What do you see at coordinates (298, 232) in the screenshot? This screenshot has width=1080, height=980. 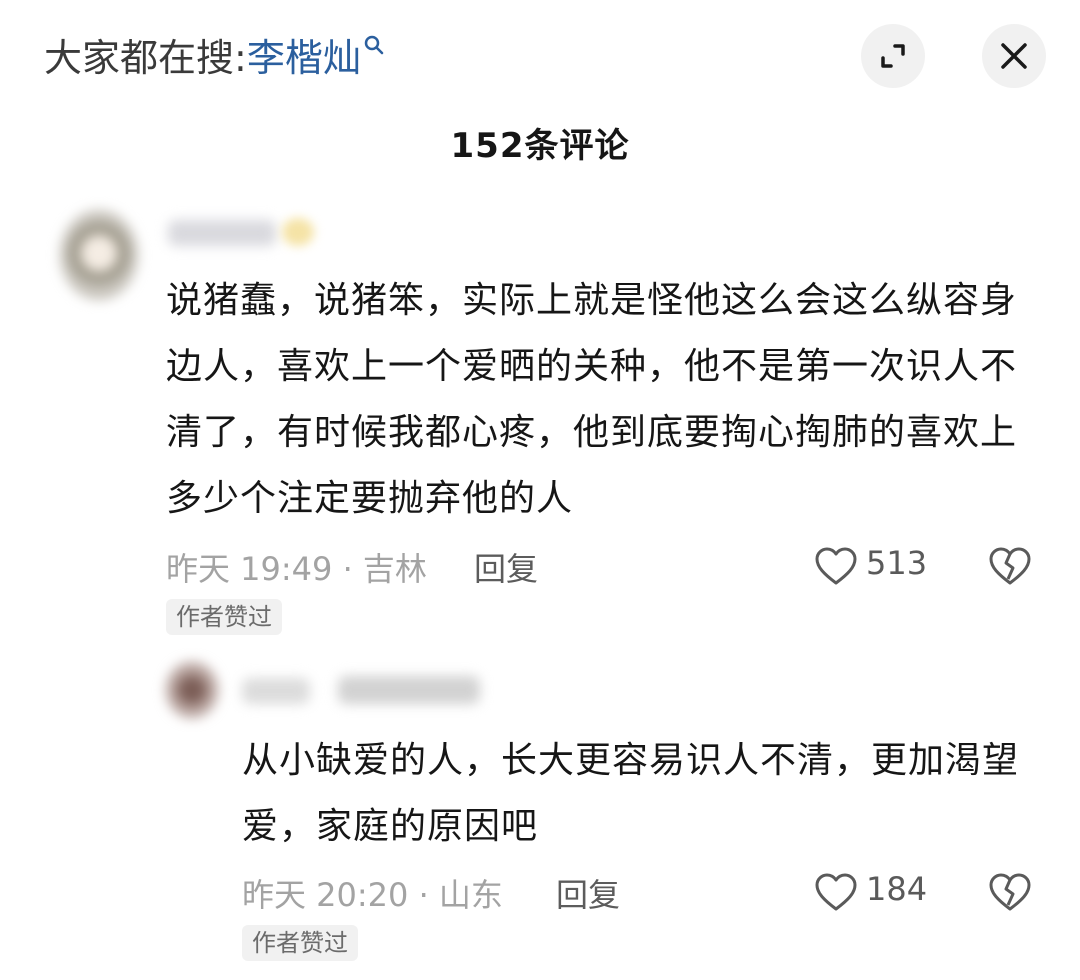 I see `user-badge-icon` at bounding box center [298, 232].